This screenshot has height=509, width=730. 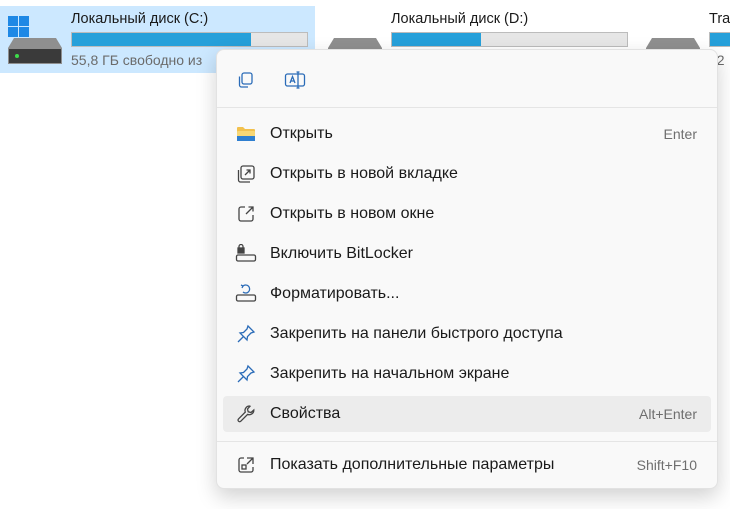 I want to click on menu-item-shortcut: Enter, so click(x=680, y=134).